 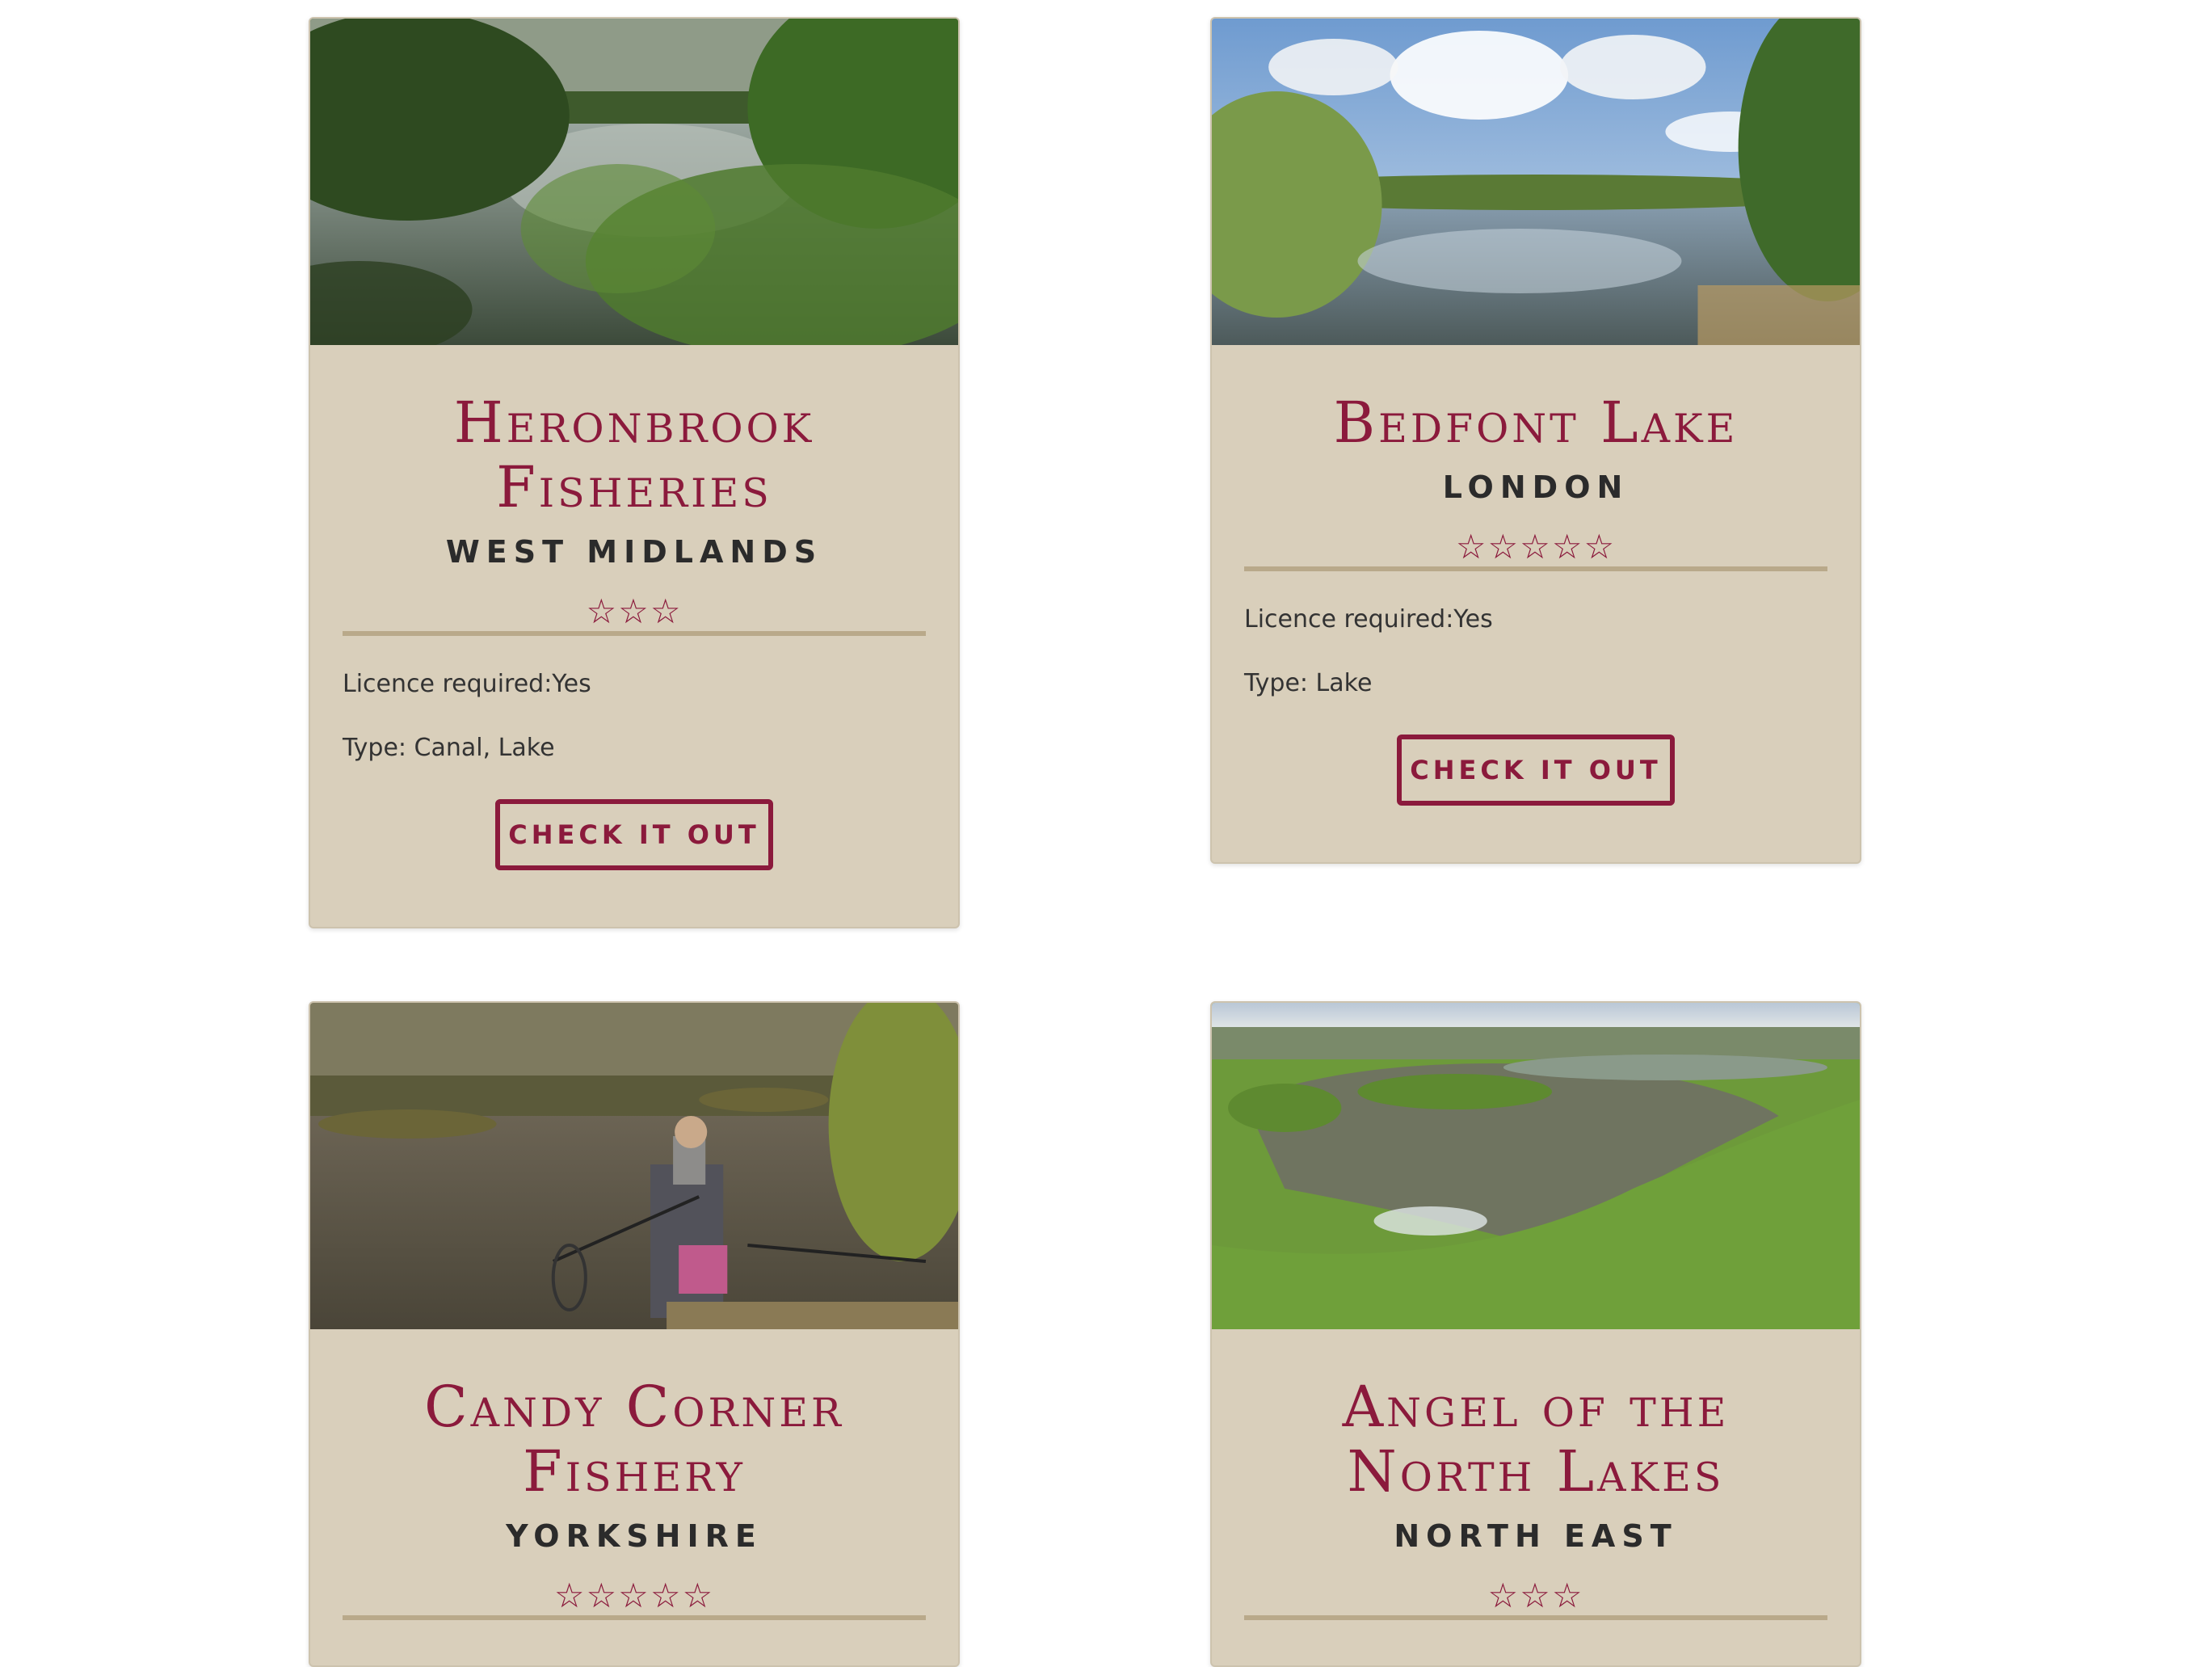 I want to click on card-body: Candy Corner Fishery Yorkshire ☆☆☆☆☆, so click(x=634, y=1497).